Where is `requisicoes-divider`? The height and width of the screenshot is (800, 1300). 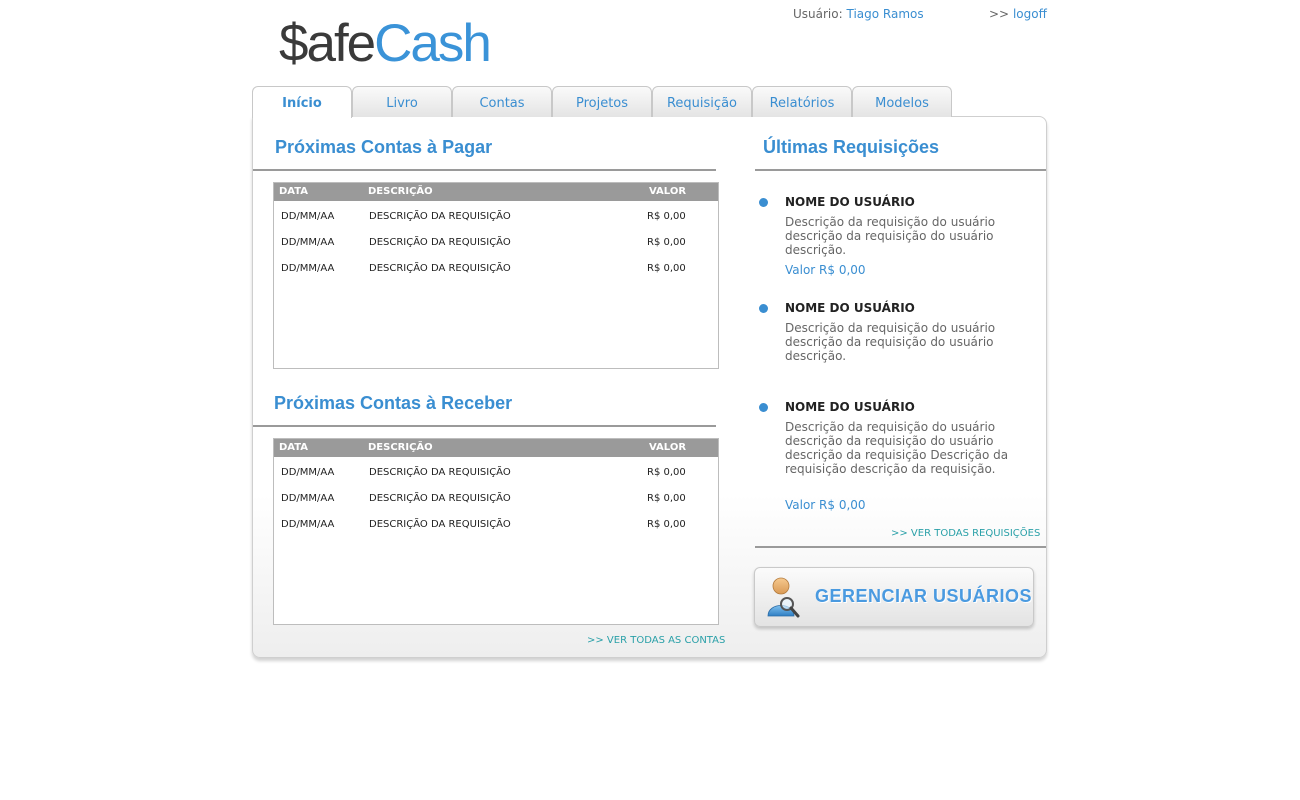 requisicoes-divider is located at coordinates (900, 170).